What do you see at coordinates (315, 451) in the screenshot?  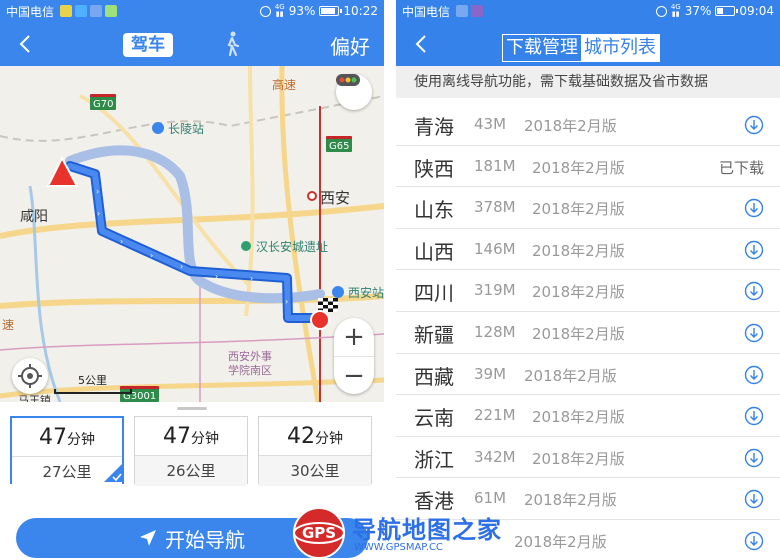 I see `route-option-3: 42分钟 30公里` at bounding box center [315, 451].